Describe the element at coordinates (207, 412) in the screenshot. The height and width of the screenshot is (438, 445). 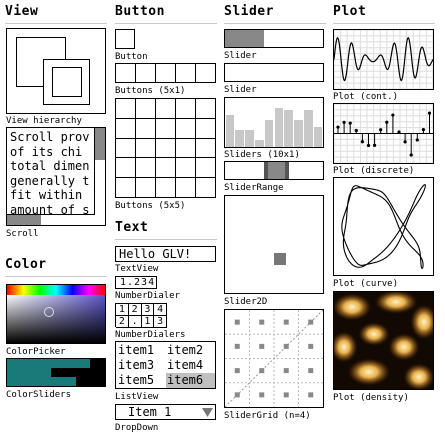
I see `chevron-down-icon` at that location.